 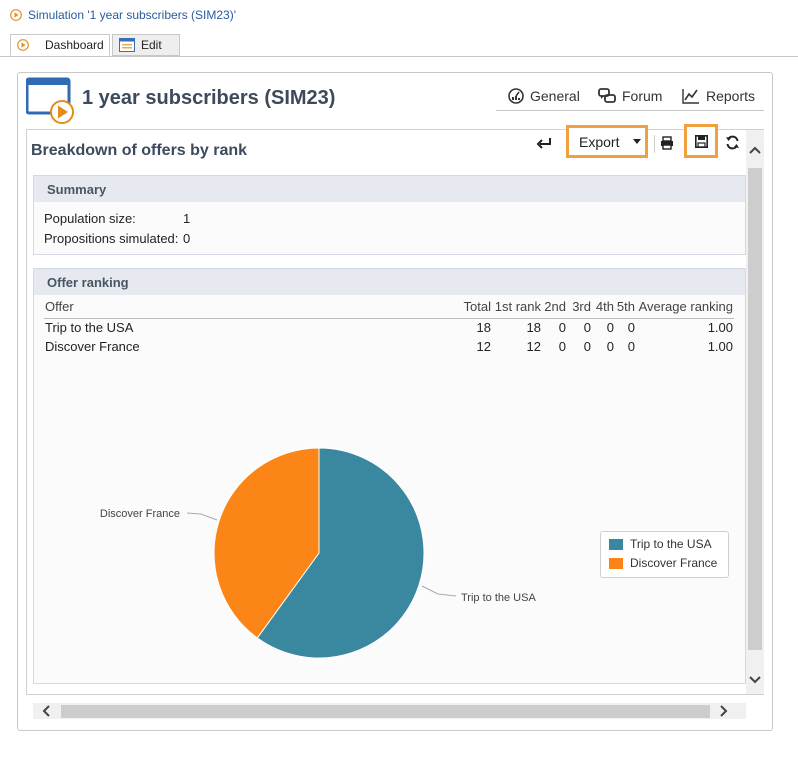 What do you see at coordinates (732, 142) in the screenshot?
I see `refresh-icon` at bounding box center [732, 142].